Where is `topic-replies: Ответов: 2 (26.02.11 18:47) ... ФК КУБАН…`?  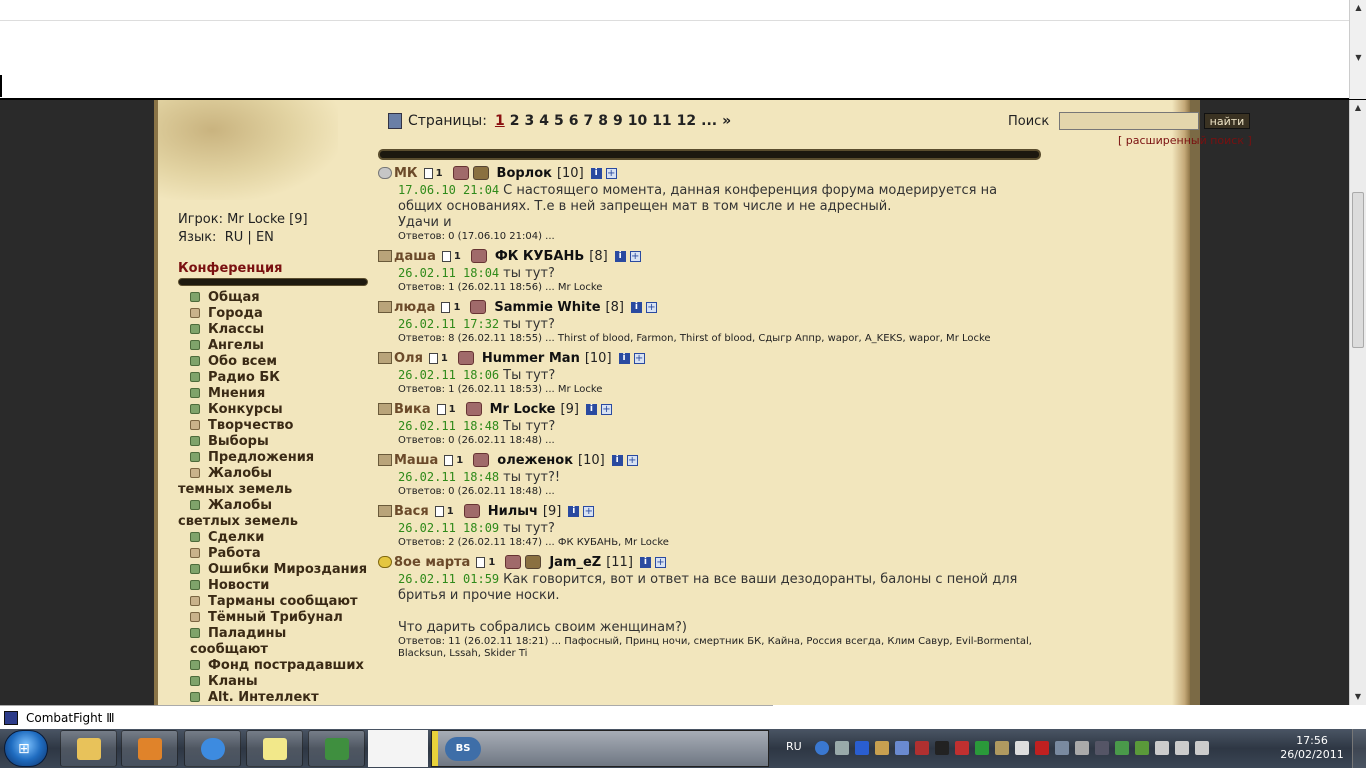
topic-replies: Ответов: 2 (26.02.11 18:47) ... ФК КУБАН… is located at coordinates (720, 543).